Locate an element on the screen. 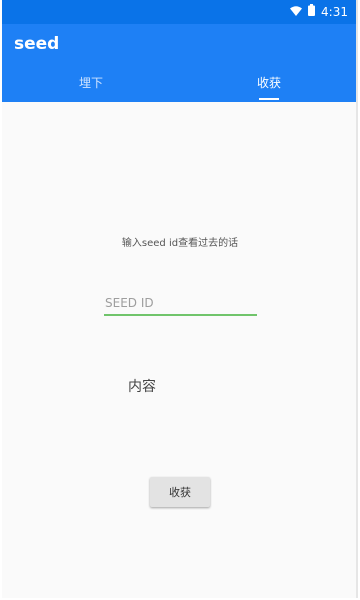 The image size is (360, 600). battery-icon is located at coordinates (312, 11).